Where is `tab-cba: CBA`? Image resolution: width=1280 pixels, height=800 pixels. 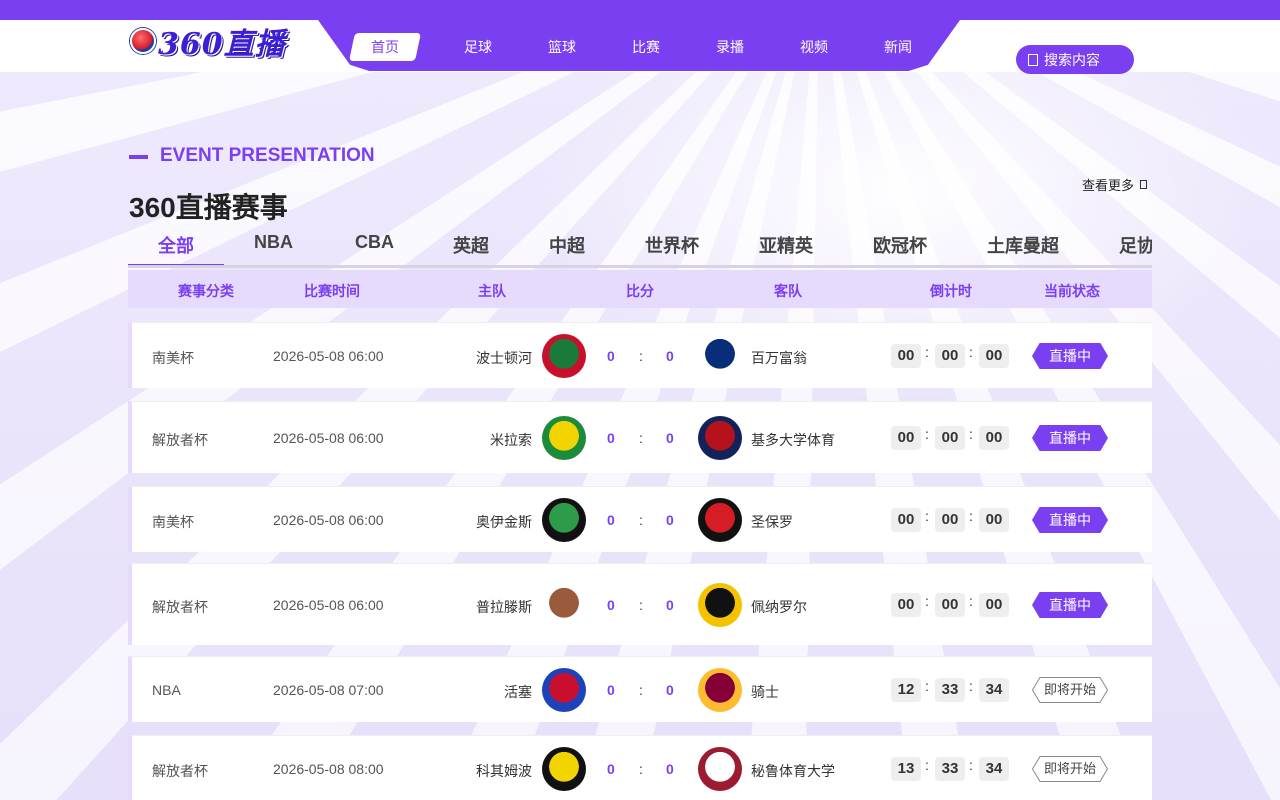
tab-cba: CBA is located at coordinates (374, 242).